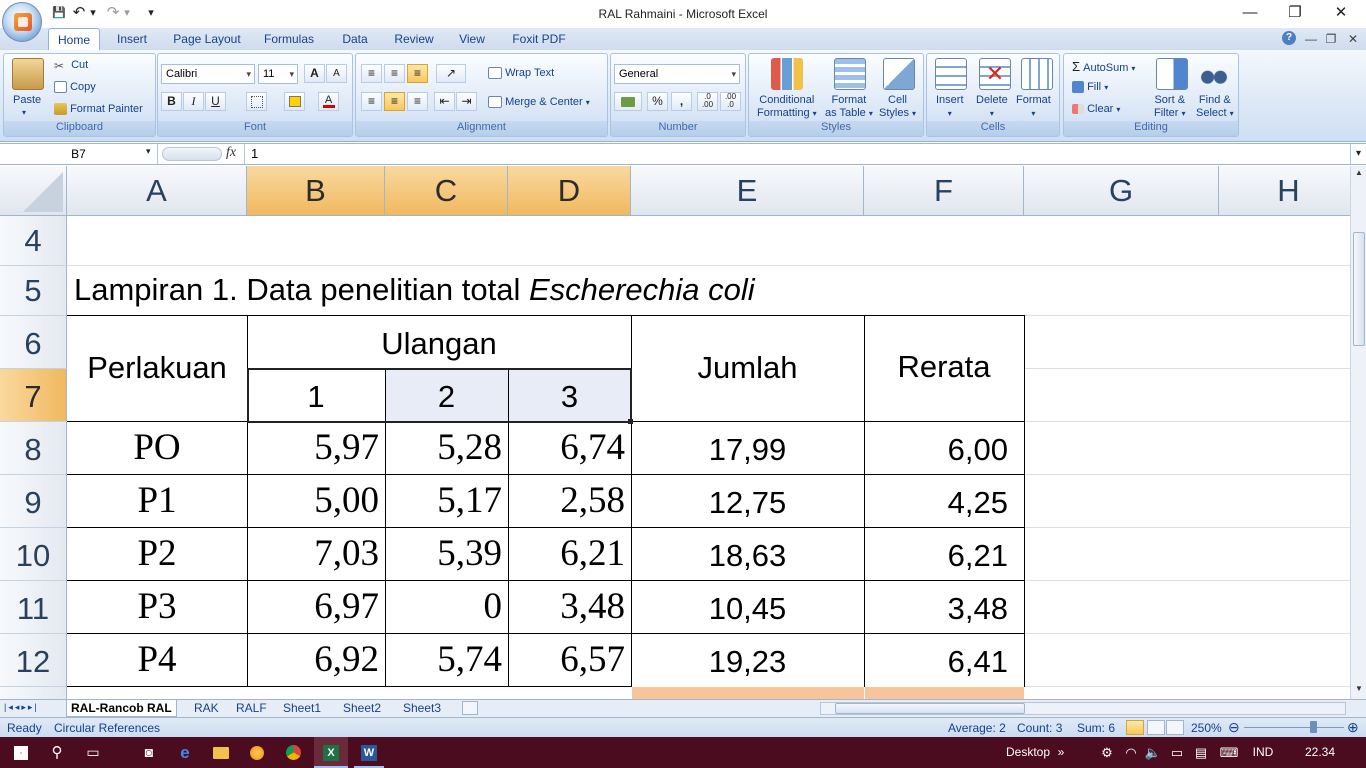 This screenshot has height=768, width=1366. What do you see at coordinates (313, 606) in the screenshot?
I see `cell-u1: 6,97` at bounding box center [313, 606].